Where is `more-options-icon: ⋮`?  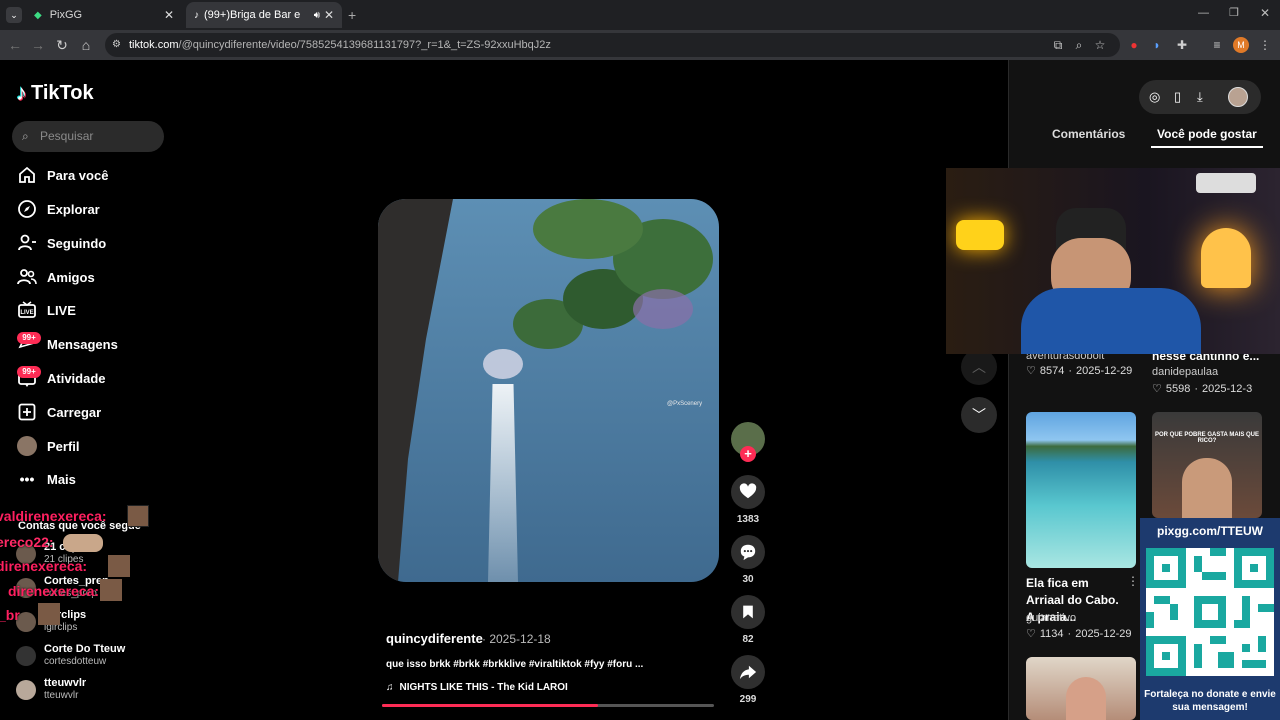 more-options-icon: ⋮ is located at coordinates (1133, 581).